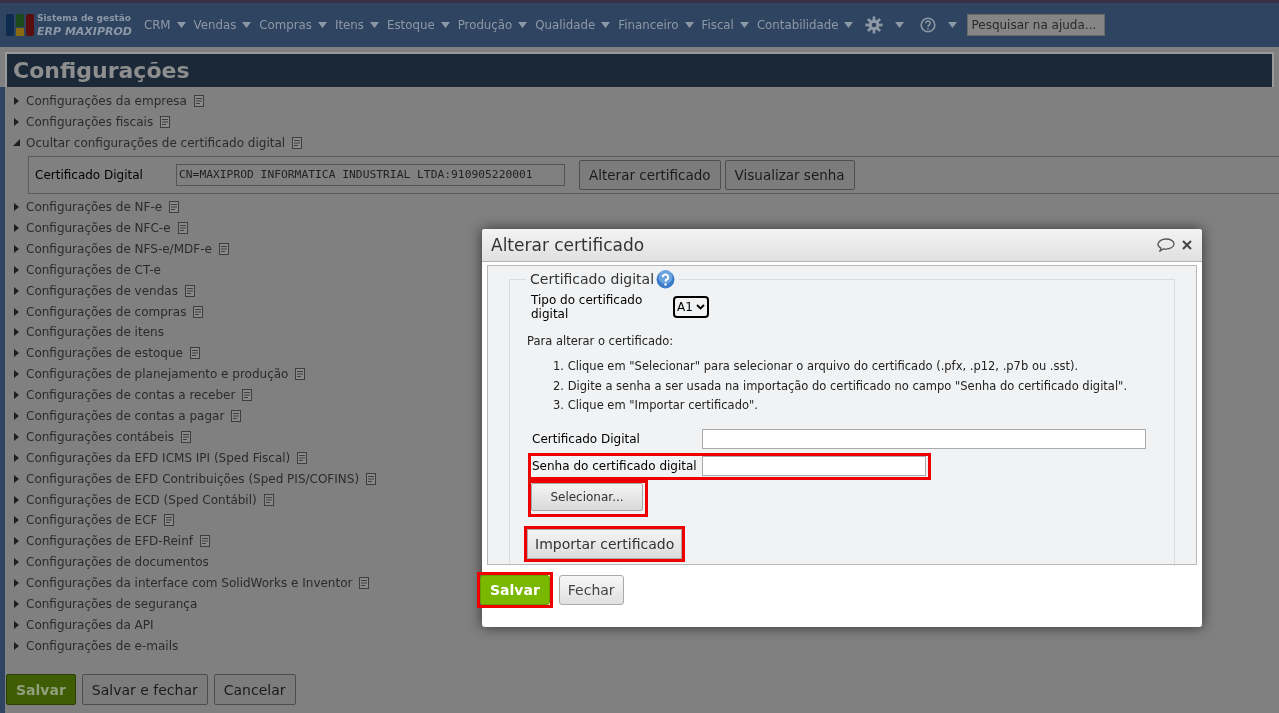 The width and height of the screenshot is (1279, 713). Describe the element at coordinates (90, 624) in the screenshot. I see `section-link: Configurações da API` at that location.